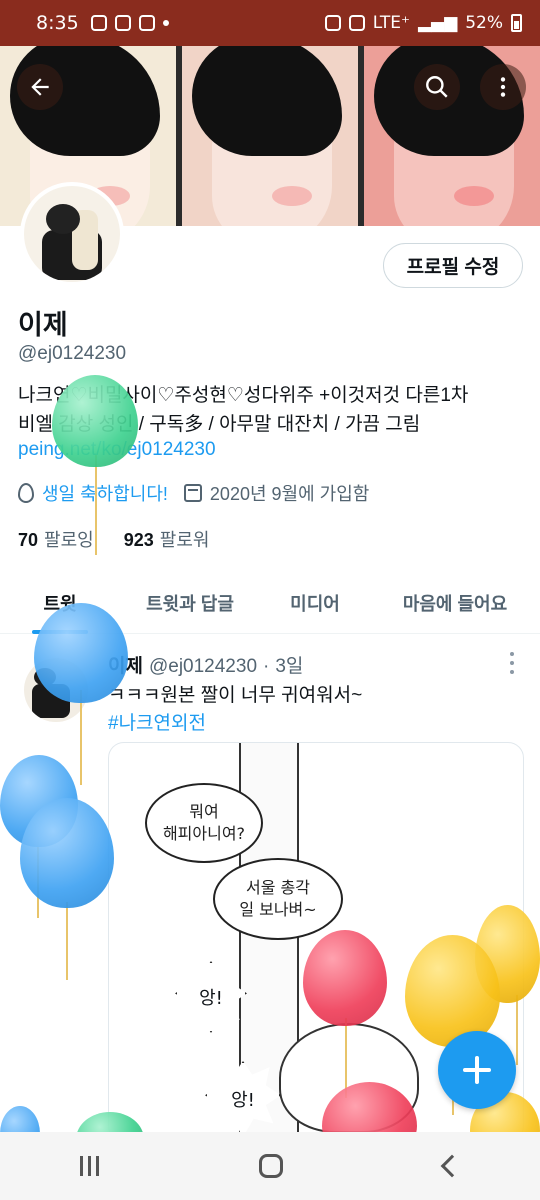 Image resolution: width=540 pixels, height=1200 pixels. What do you see at coordinates (391, 23) in the screenshot?
I see `network-label: LTE⁺` at bounding box center [391, 23].